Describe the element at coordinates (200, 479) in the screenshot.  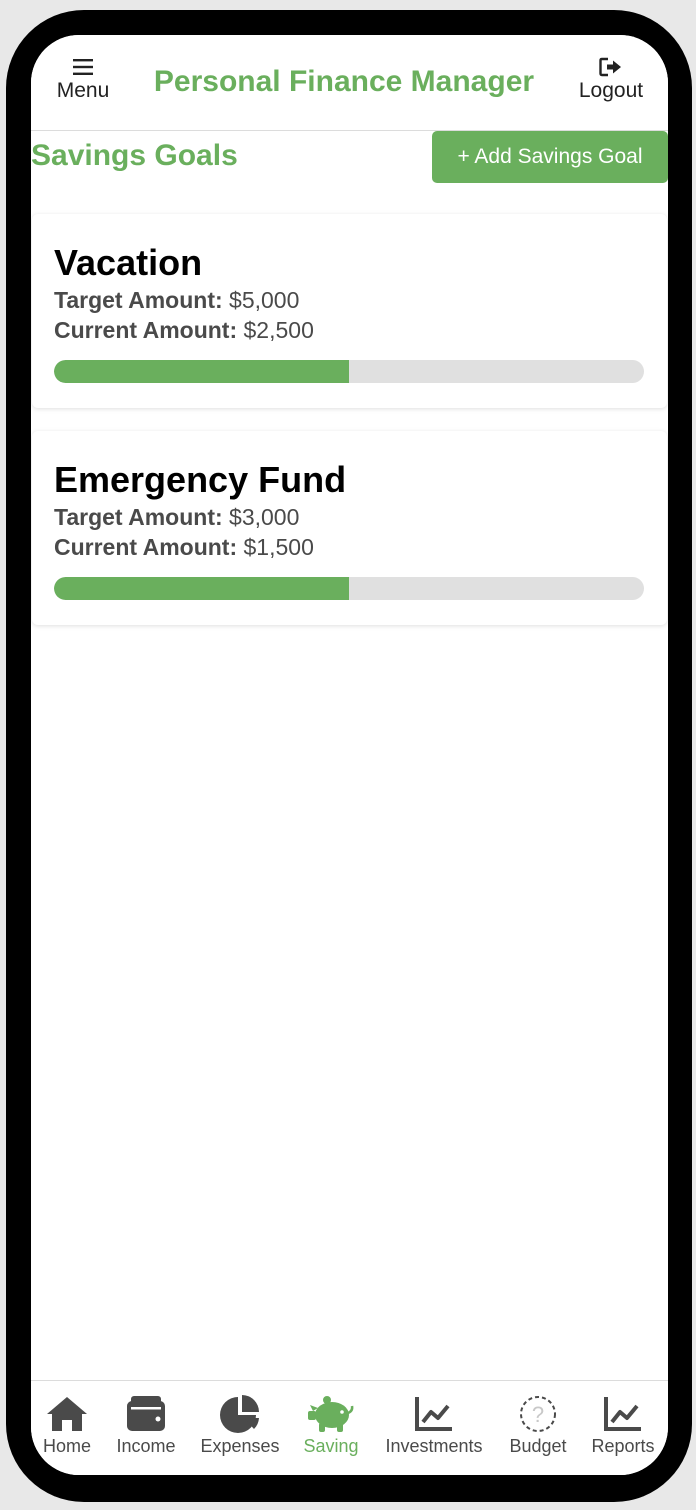
I see `goal-name: Emergency Fund` at that location.